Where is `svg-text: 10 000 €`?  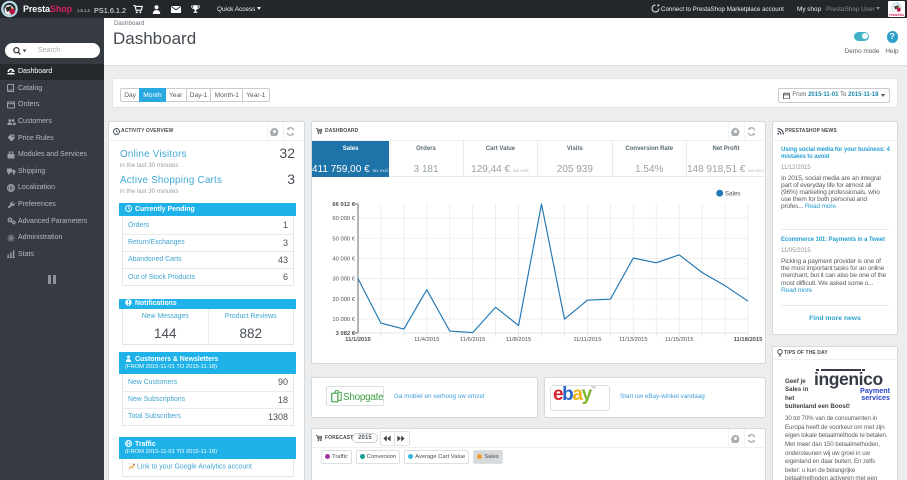 svg-text: 10 000 € is located at coordinates (343, 320).